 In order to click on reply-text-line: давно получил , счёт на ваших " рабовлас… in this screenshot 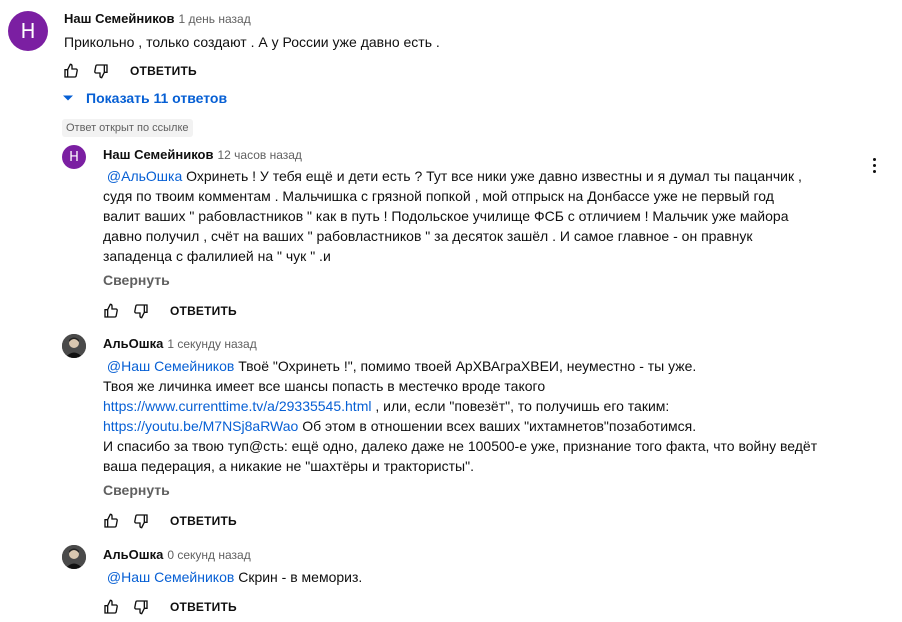, I will do `click(428, 236)`.